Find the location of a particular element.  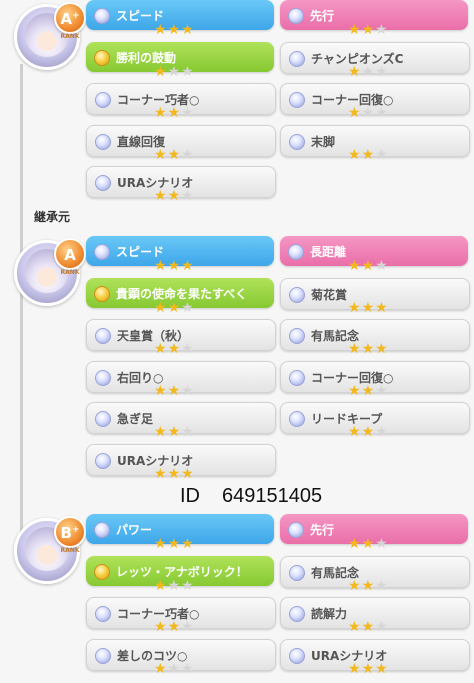

rank-badge: A+ RANK is located at coordinates (70, 21).